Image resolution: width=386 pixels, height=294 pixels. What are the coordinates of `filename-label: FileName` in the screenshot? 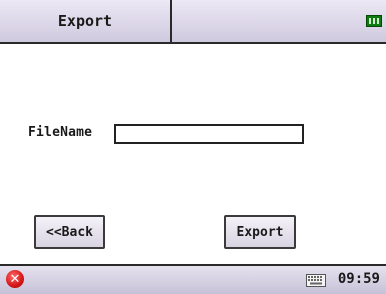 It's located at (60, 132).